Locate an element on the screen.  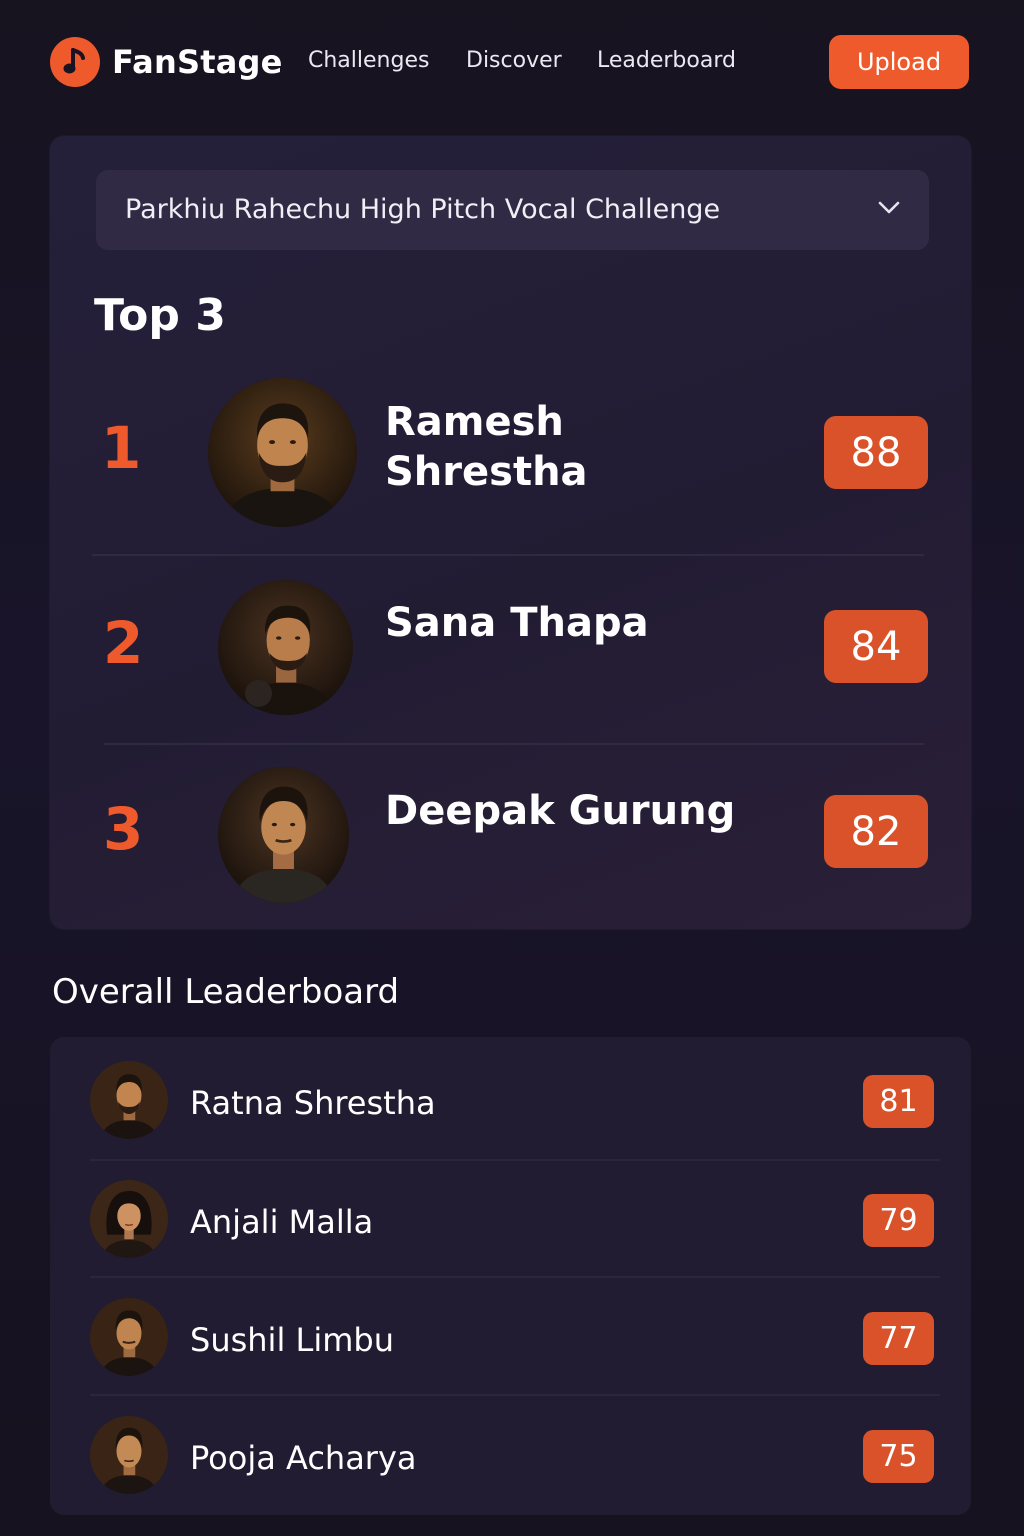
chevron-down-icon is located at coordinates (889, 210).